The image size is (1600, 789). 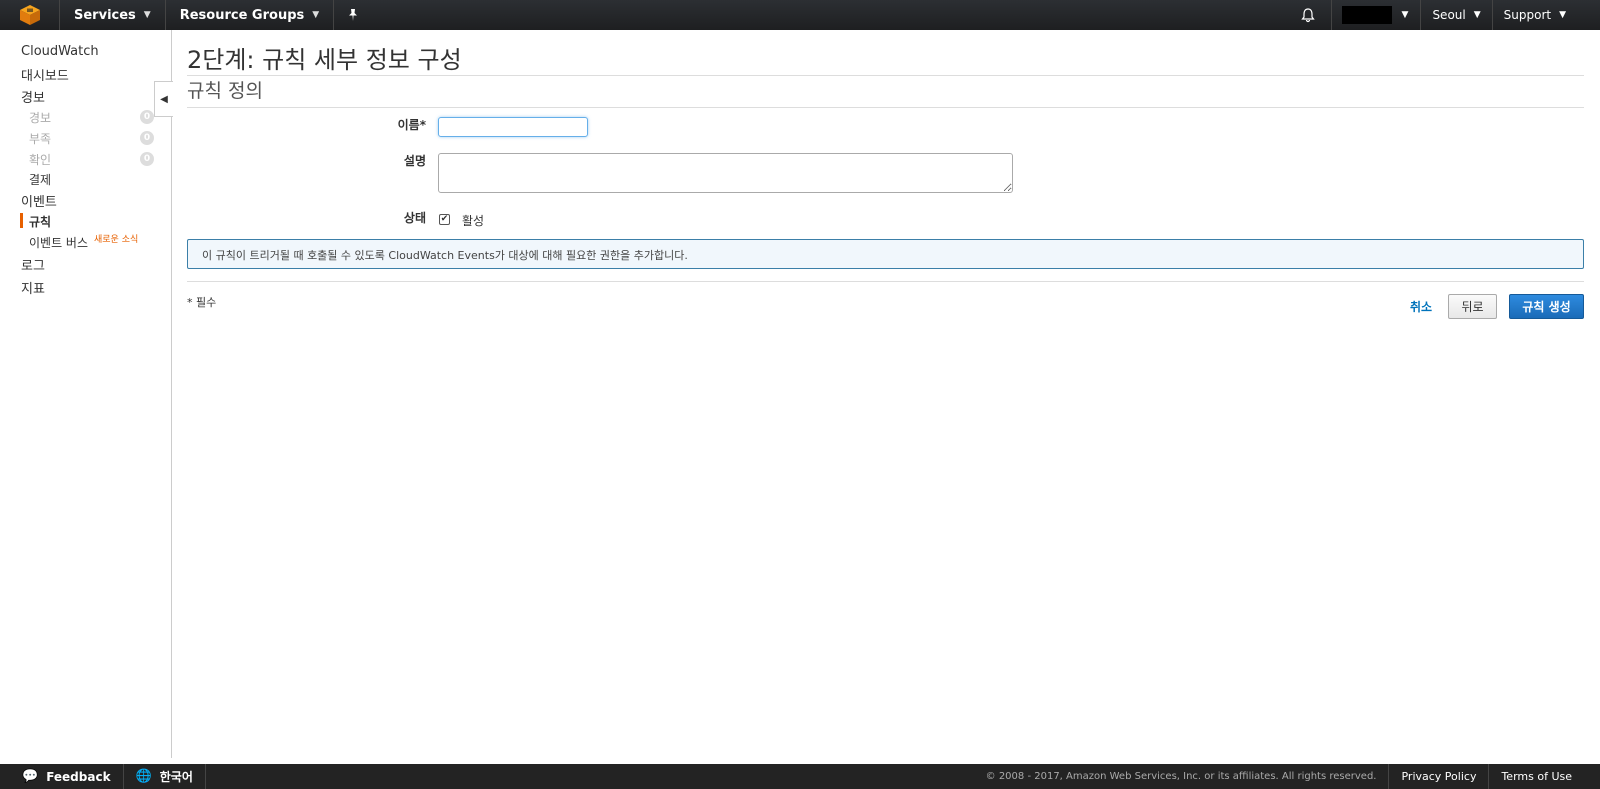 I want to click on new-badge: 새로운 소식, so click(x=116, y=240).